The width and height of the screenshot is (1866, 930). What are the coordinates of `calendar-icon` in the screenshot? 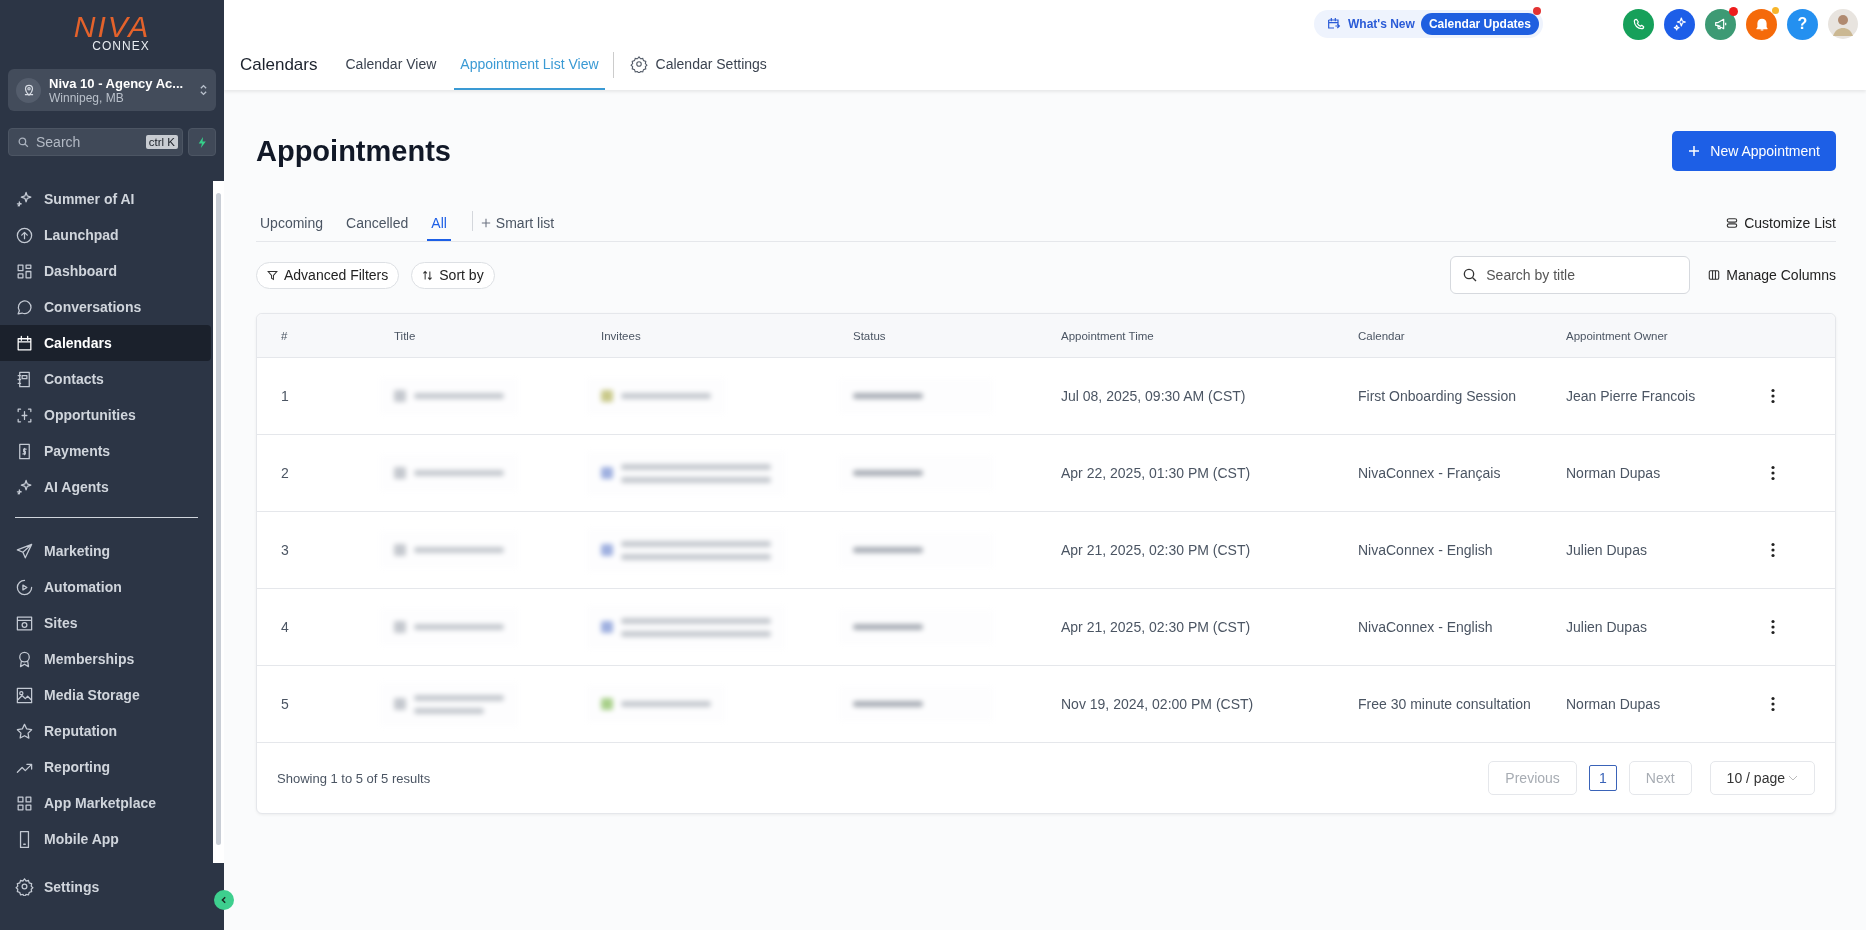 It's located at (1334, 24).